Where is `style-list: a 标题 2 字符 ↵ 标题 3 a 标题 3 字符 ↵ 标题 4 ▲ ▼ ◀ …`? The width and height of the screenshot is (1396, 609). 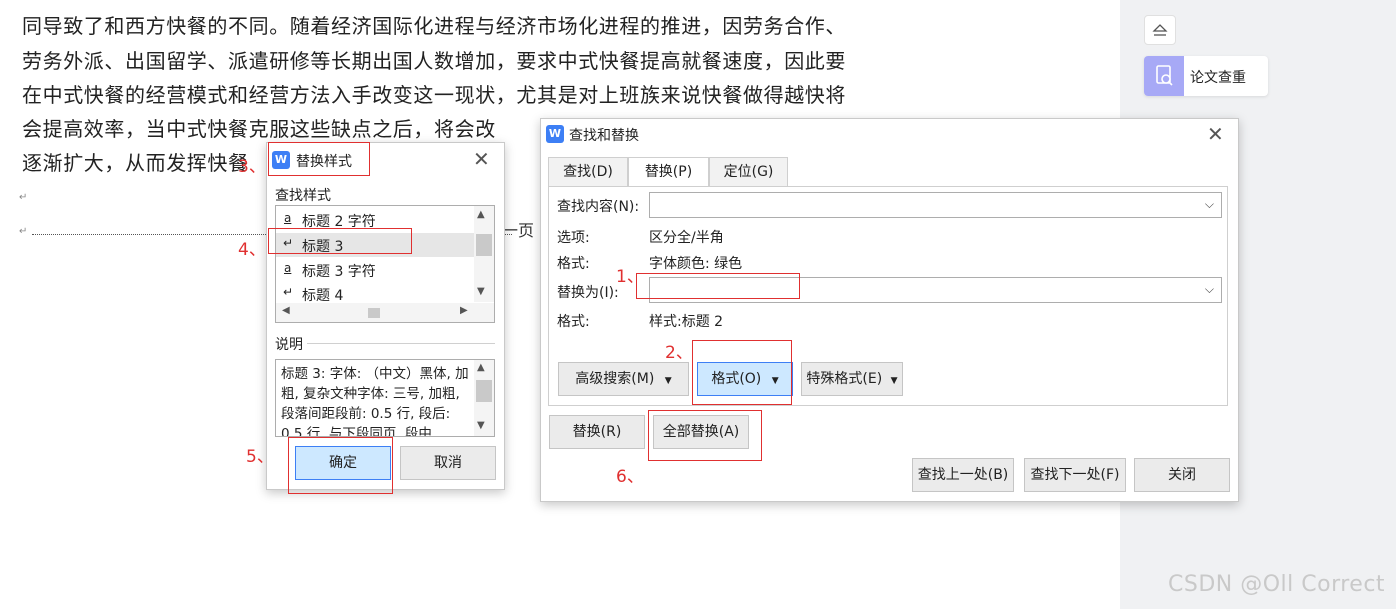 style-list: a 标题 2 字符 ↵ 标题 3 a 标题 3 字符 ↵ 标题 4 ▲ ▼ ◀ … is located at coordinates (385, 264).